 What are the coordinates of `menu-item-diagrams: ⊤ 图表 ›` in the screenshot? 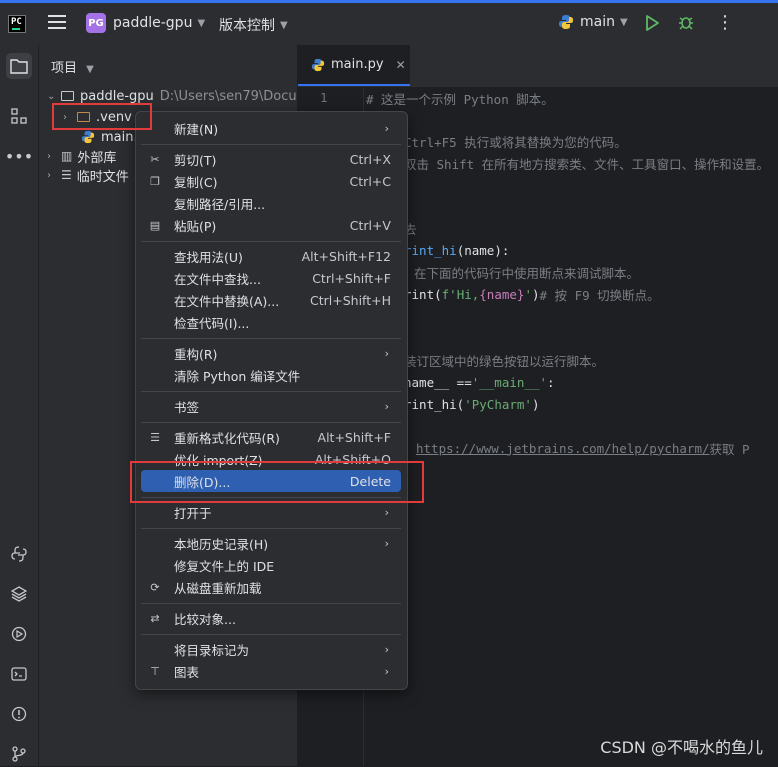 It's located at (271, 671).